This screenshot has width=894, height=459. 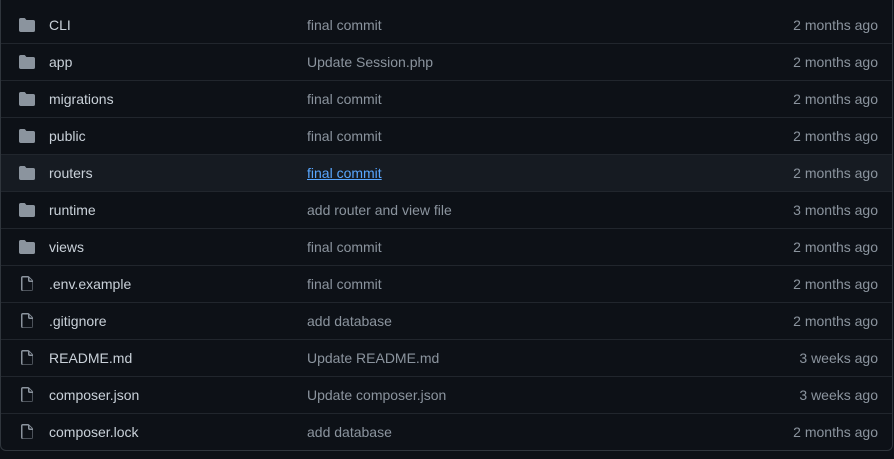 I want to click on file-name-link: .env.example, so click(x=90, y=284).